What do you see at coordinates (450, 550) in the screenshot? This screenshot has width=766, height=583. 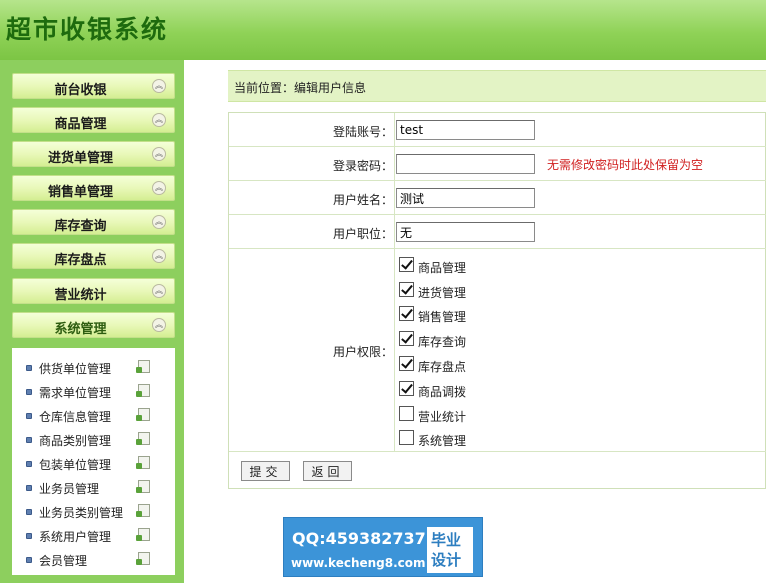 I see `promo-badge: 毕业 设计` at bounding box center [450, 550].